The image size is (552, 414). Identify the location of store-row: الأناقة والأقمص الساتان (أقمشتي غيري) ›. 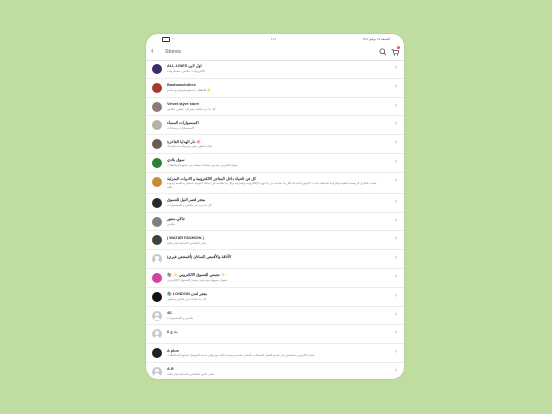
(275, 259).